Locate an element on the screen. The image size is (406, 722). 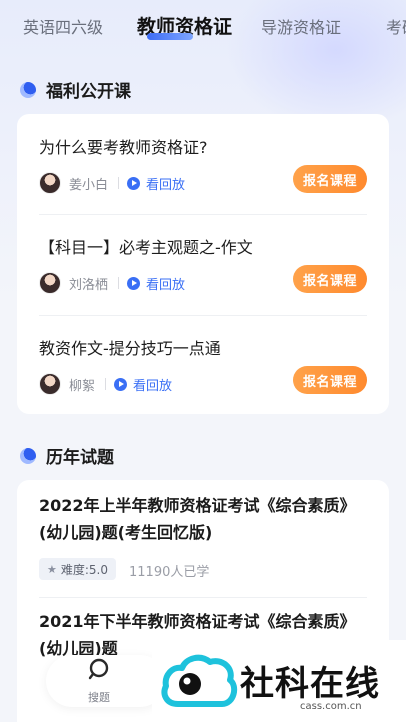
section-header-exams: 历年试题 is located at coordinates (67, 455).